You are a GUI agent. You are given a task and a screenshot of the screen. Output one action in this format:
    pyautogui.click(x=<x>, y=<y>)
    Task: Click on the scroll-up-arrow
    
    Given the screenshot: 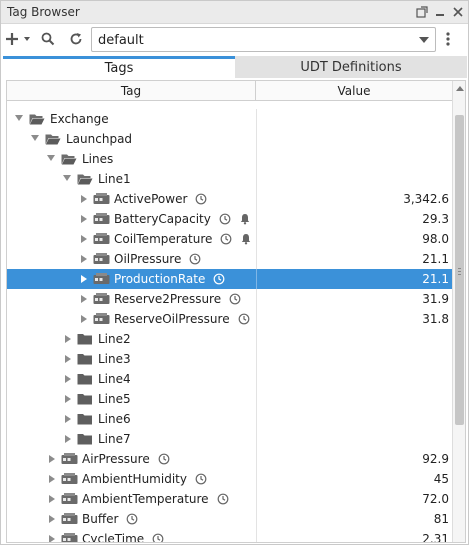 What is the action you would take?
    pyautogui.click(x=460, y=88)
    